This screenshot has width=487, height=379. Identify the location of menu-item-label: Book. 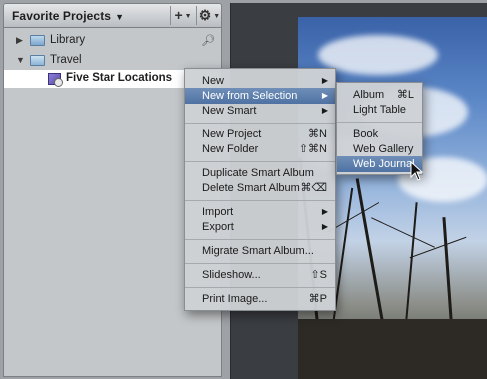
(366, 134).